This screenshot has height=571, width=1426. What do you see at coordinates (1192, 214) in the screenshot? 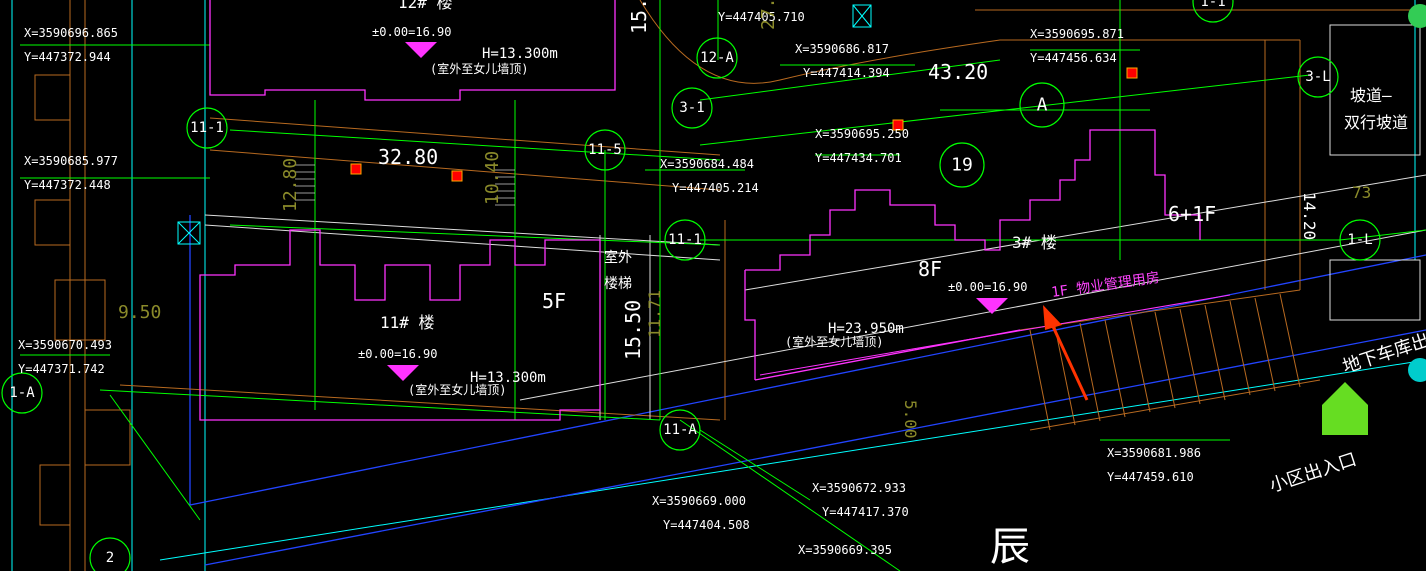
I see `floor-count-2: 6+1F` at bounding box center [1192, 214].